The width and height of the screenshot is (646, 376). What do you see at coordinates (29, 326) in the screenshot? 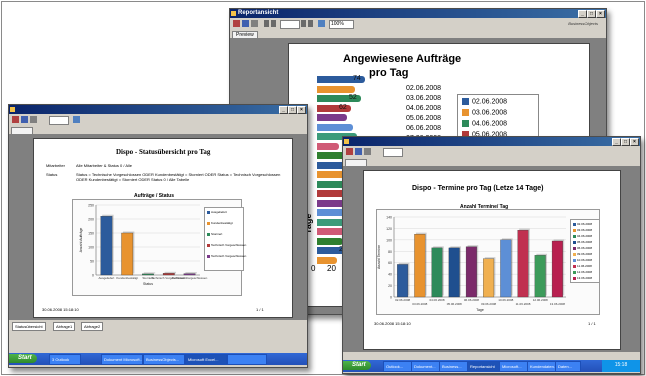
I see `sheet-tab-0: Statusübersicht` at bounding box center [29, 326].